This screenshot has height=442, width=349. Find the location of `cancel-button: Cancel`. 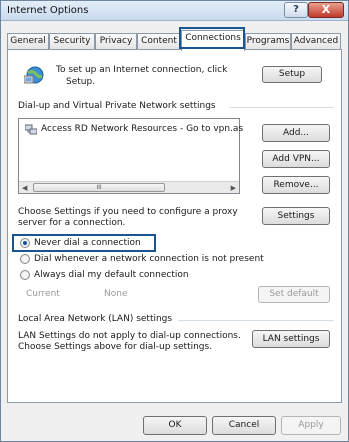

cancel-button: Cancel is located at coordinates (244, 425).